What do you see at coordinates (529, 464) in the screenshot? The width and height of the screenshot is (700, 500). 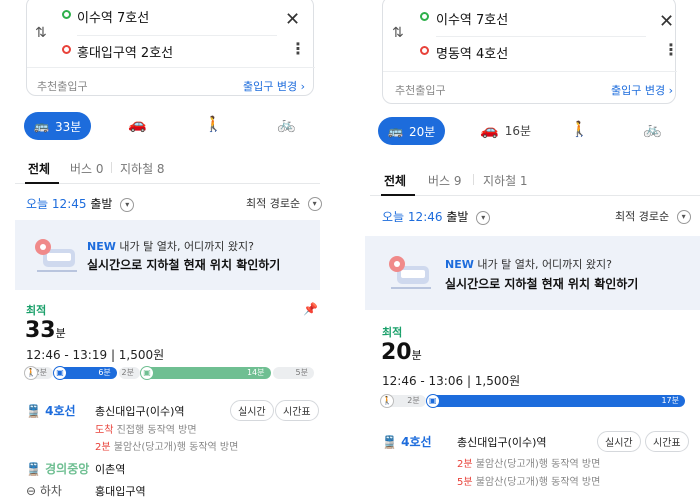 I see `arrival-info-1: 2분 불암산(당고개)행 동작역 방면` at bounding box center [529, 464].